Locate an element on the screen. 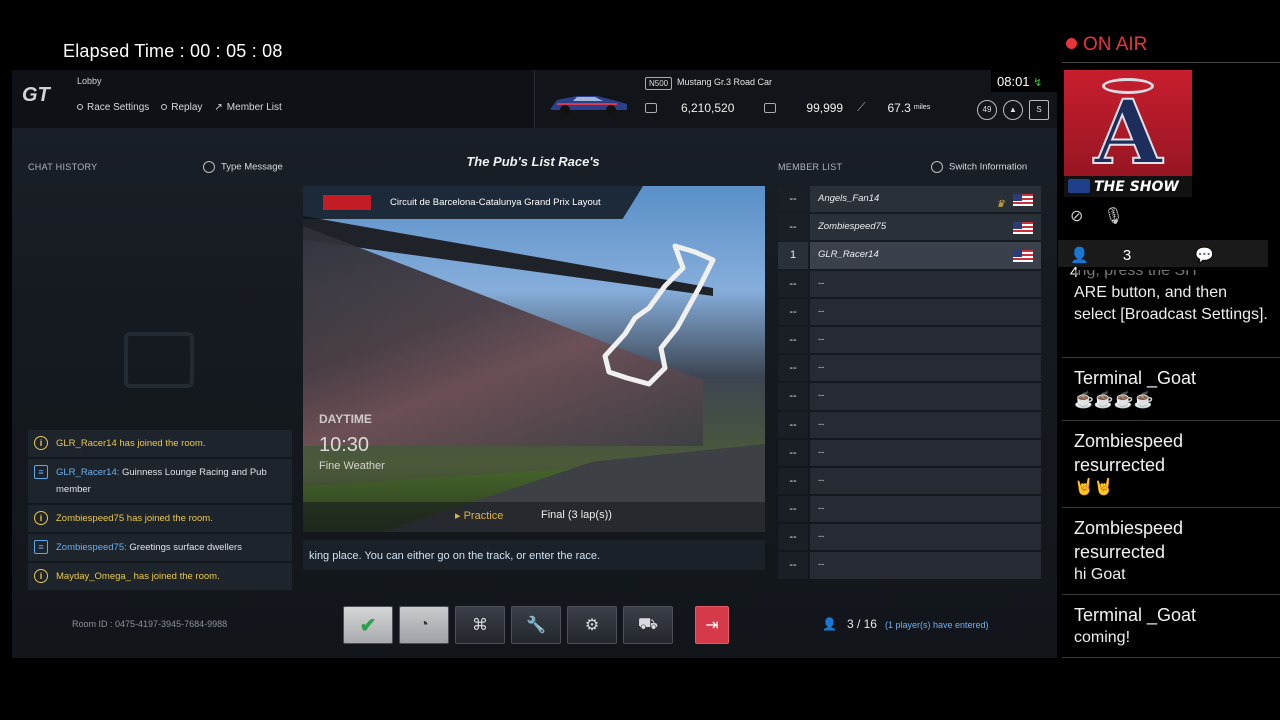 This screenshot has height=720, width=1280. nav-label: Race Settings is located at coordinates (118, 107).